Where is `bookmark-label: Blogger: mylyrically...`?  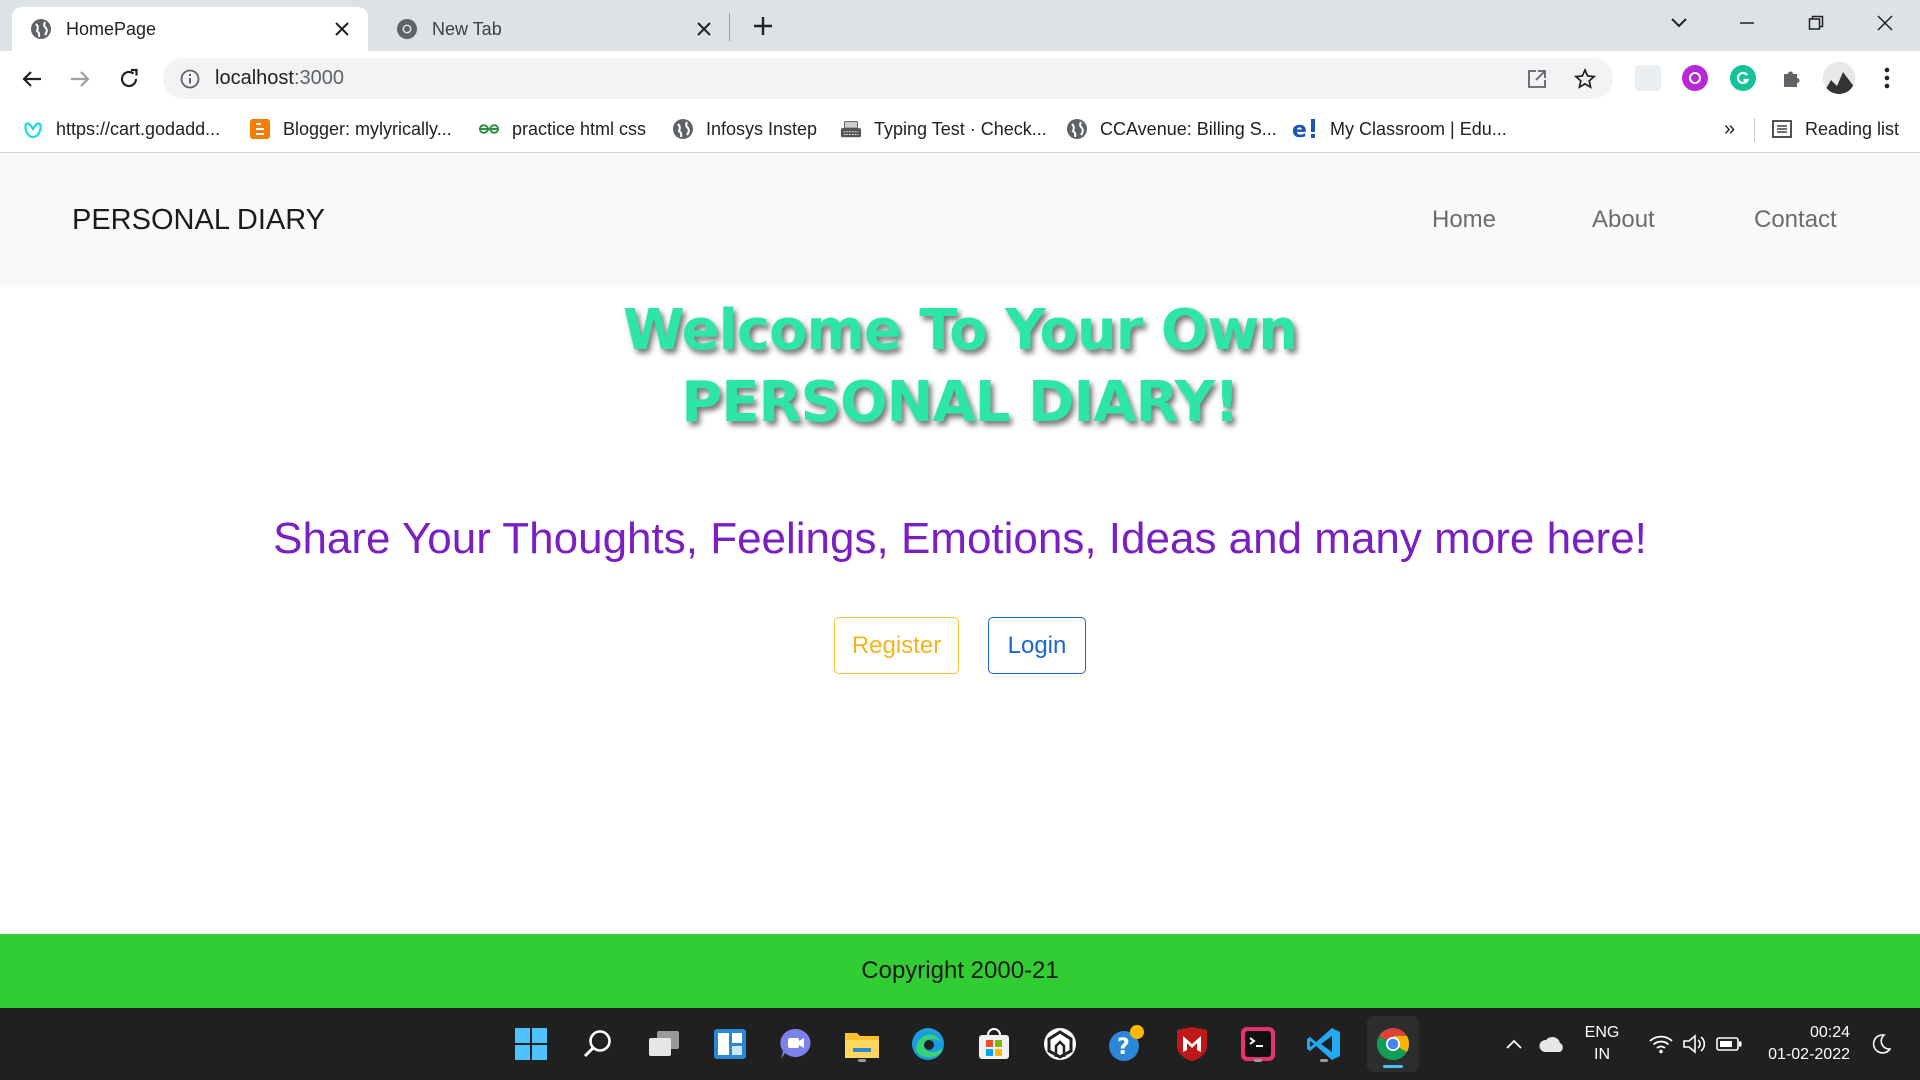 bookmark-label: Blogger: mylyrically... is located at coordinates (367, 128).